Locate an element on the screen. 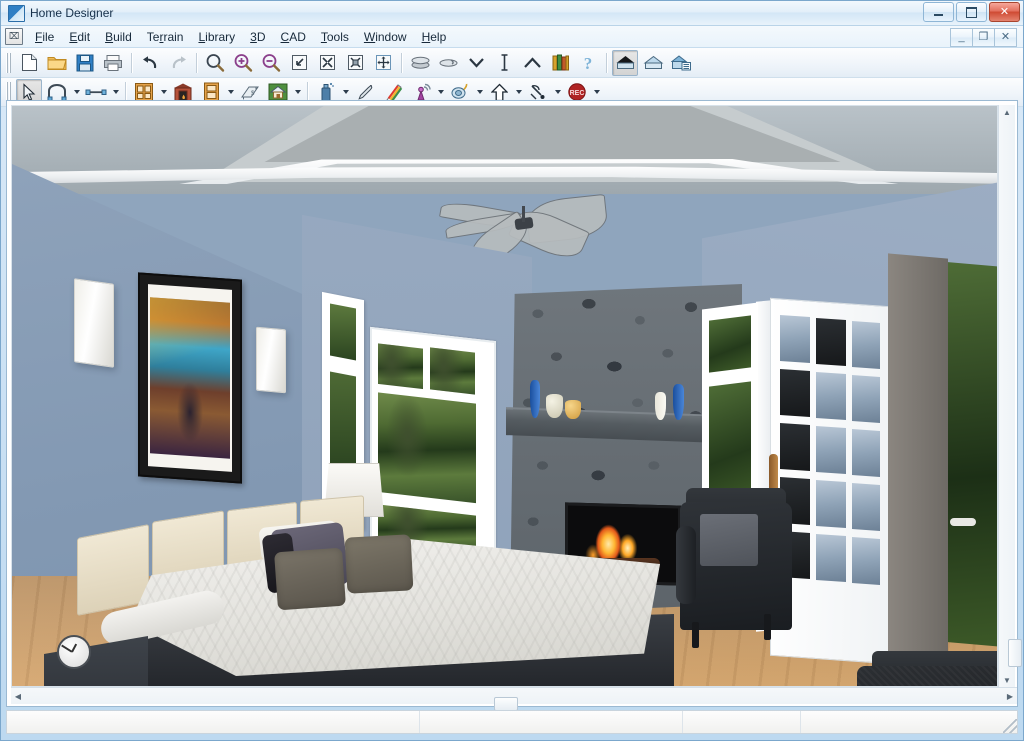  menu-cad: CAD is located at coordinates (293, 37).